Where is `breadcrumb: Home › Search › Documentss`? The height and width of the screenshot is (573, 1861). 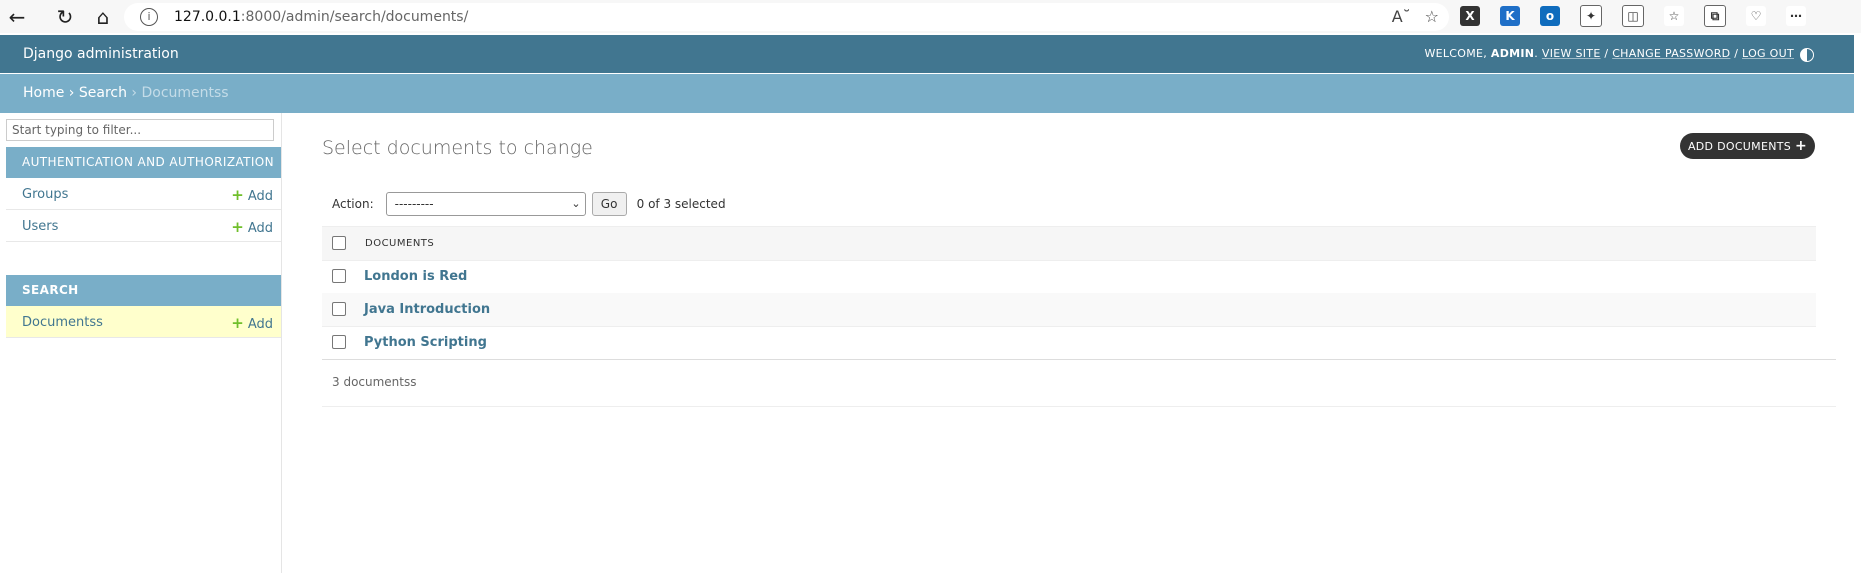
breadcrumb: Home › Search › Documentss is located at coordinates (927, 93).